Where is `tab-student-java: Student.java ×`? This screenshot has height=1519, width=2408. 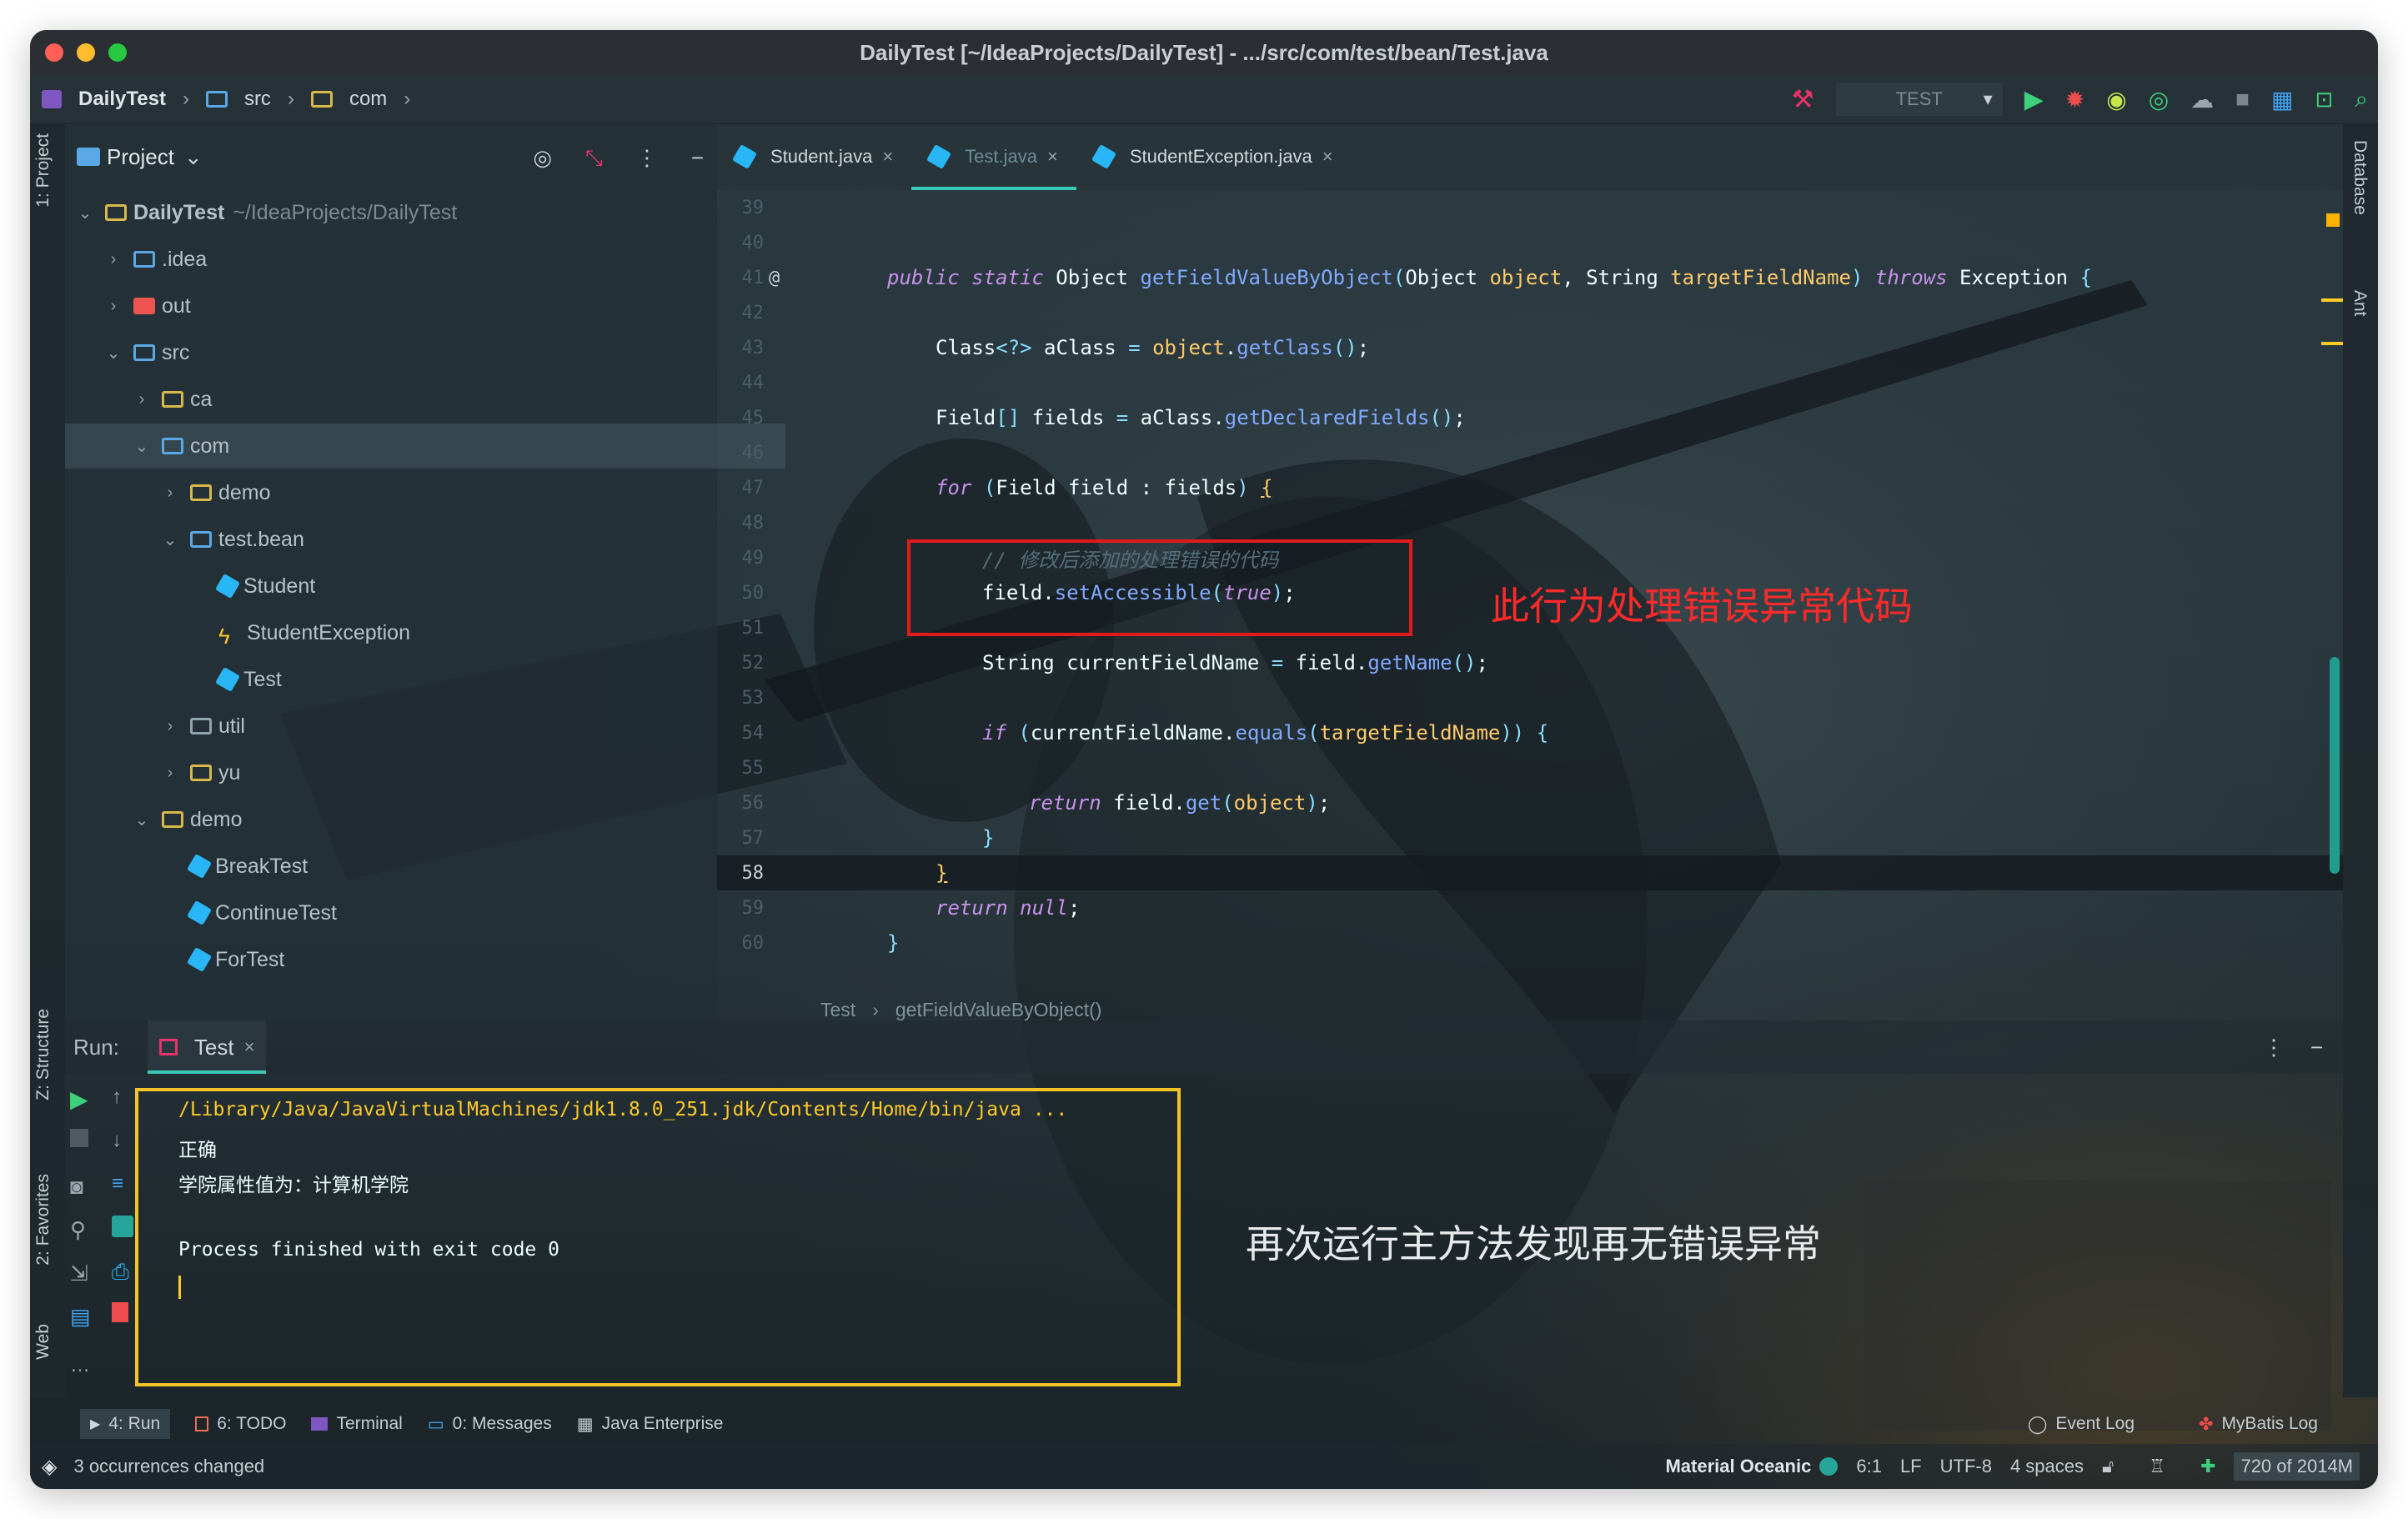
tab-student-java: Student.java × is located at coordinates (814, 156).